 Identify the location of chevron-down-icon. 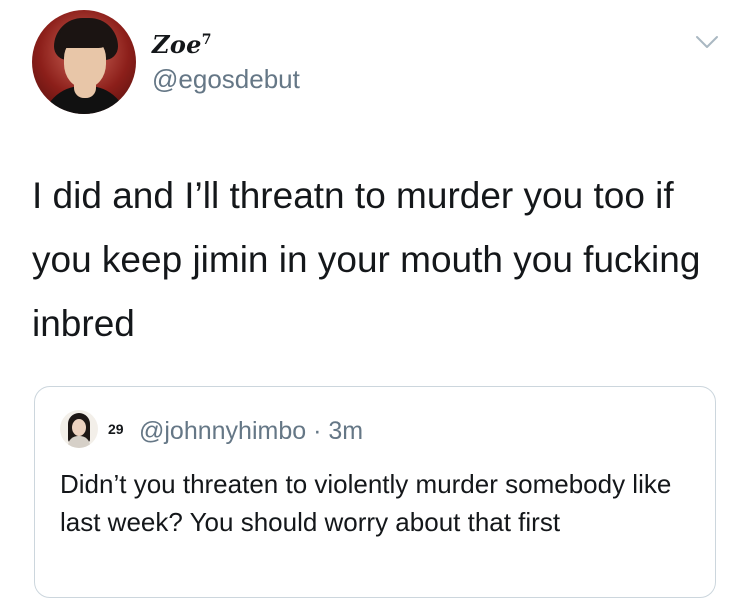
(707, 42).